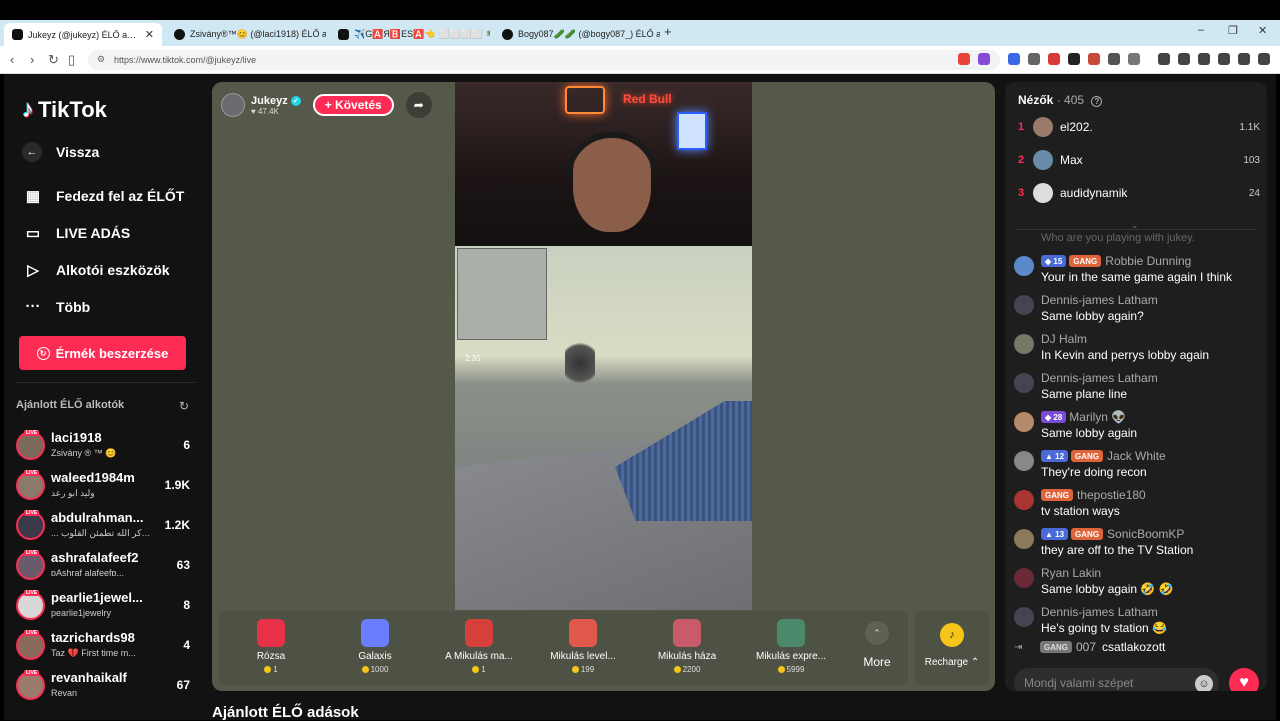 Image resolution: width=1280 pixels, height=721 pixels. Describe the element at coordinates (1097, 101) in the screenshot. I see `help-icon: ?` at that location.